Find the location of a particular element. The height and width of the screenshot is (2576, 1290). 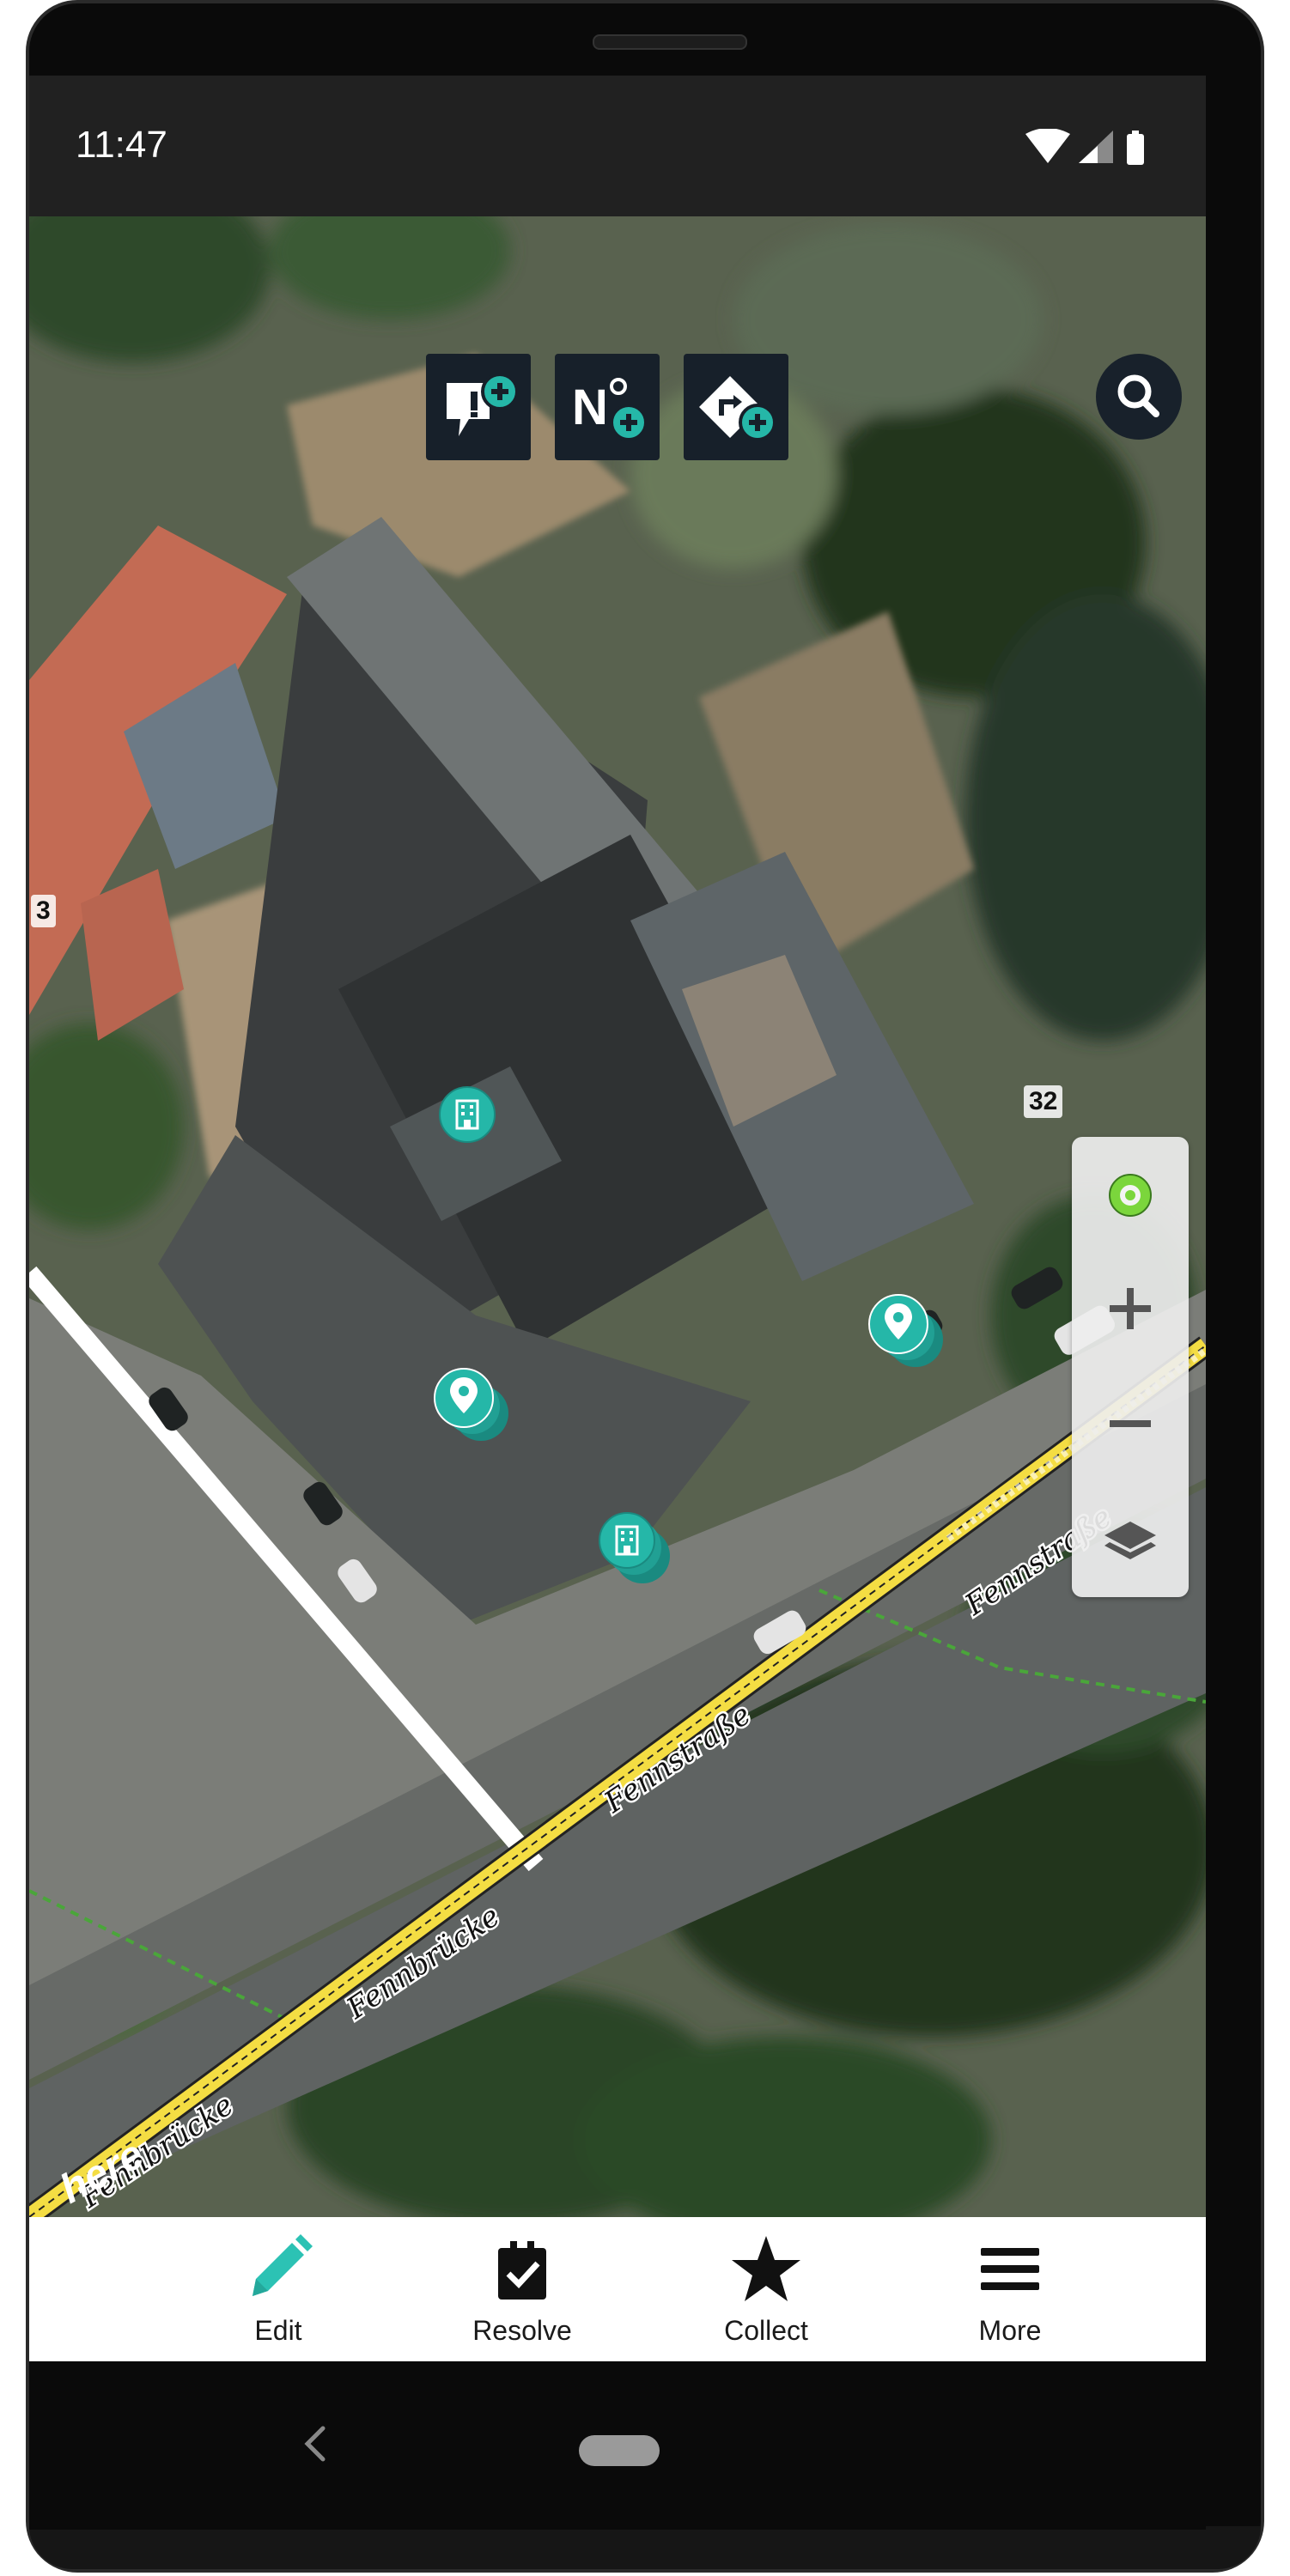

street-label-fennstrasse-2: Fennstraße is located at coordinates (678, 1759).